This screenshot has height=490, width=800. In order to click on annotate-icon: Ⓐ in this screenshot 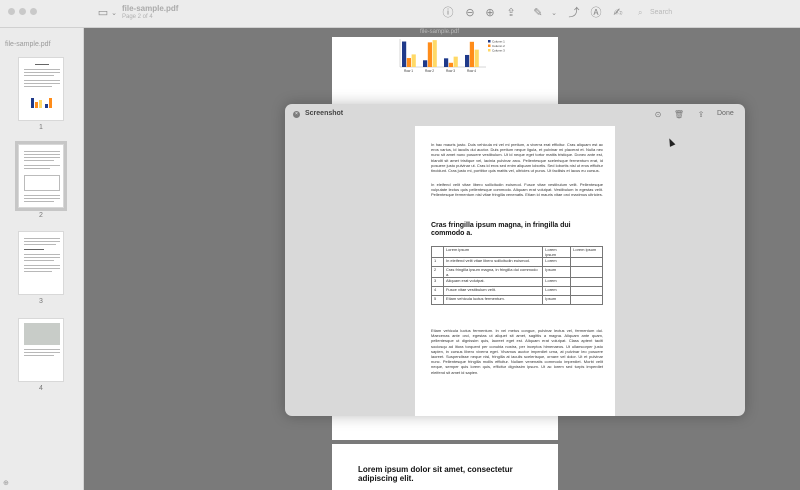, I will do `click(596, 13)`.